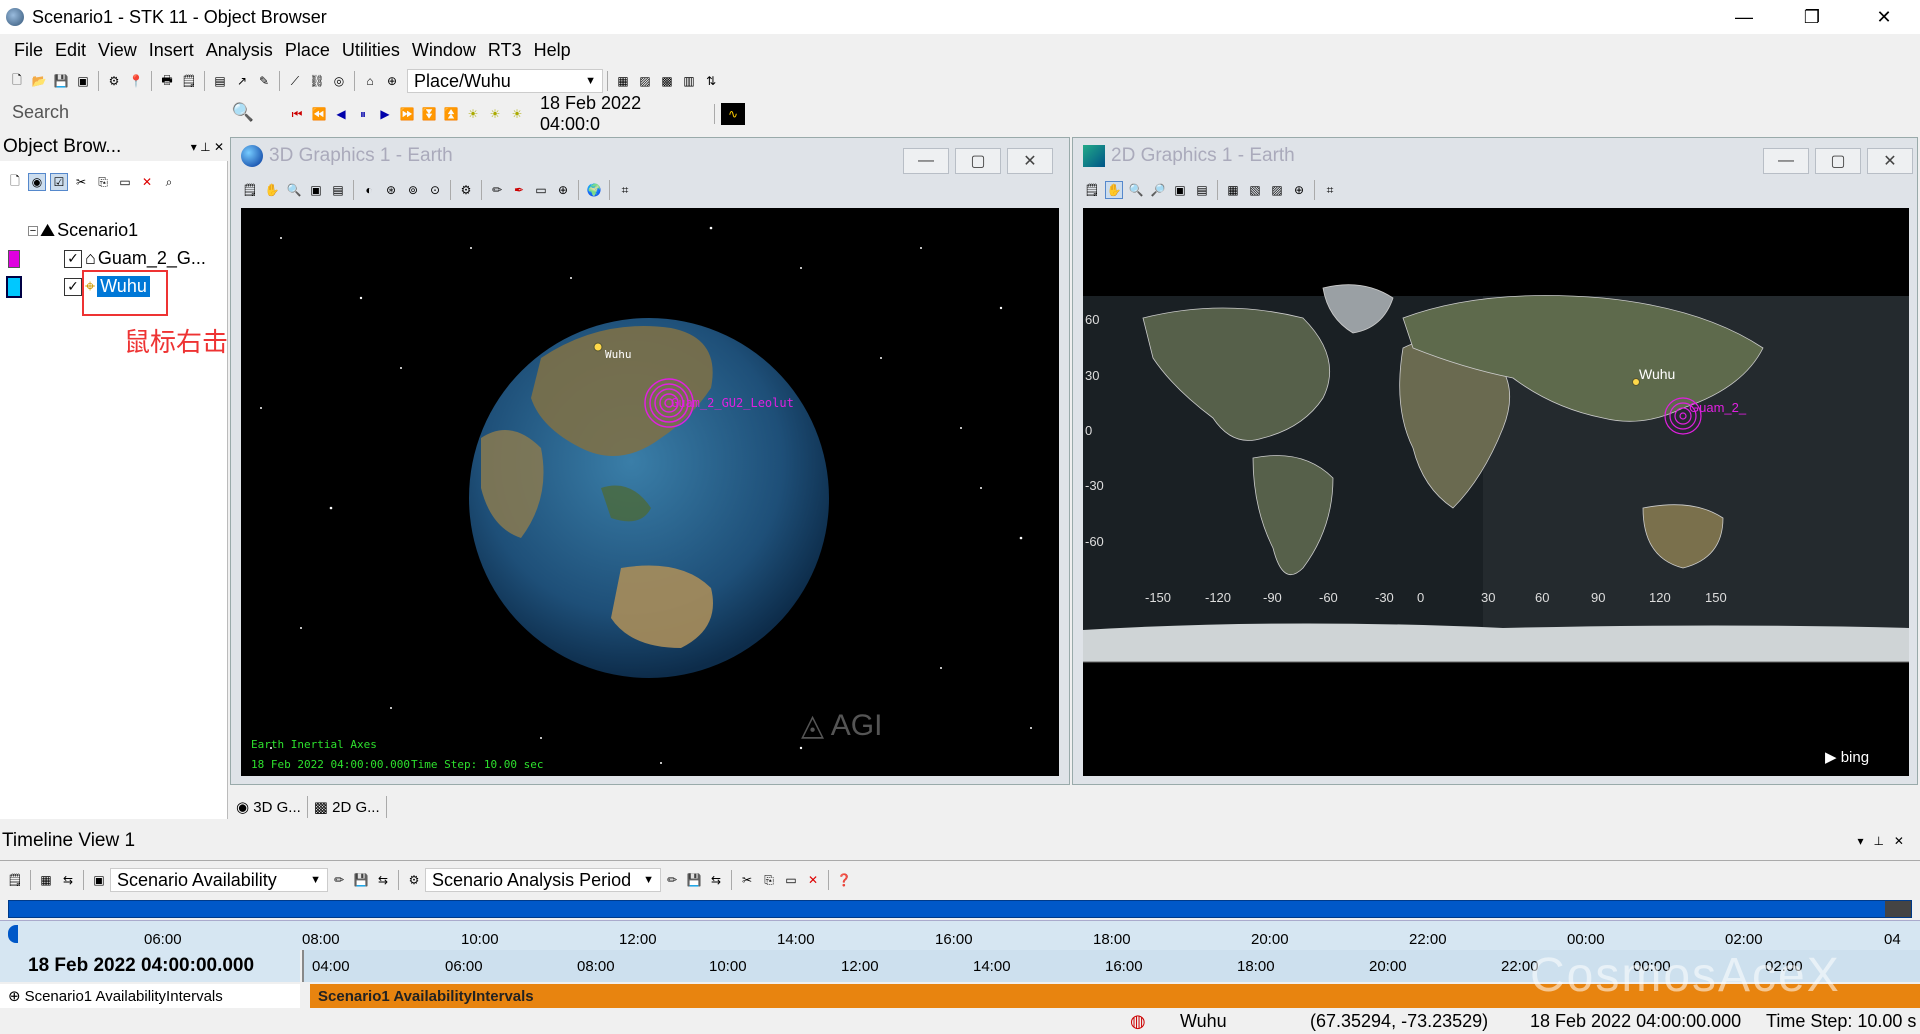 The height and width of the screenshot is (1034, 1920). I want to click on orbit-icon: ⊛, so click(391, 190).